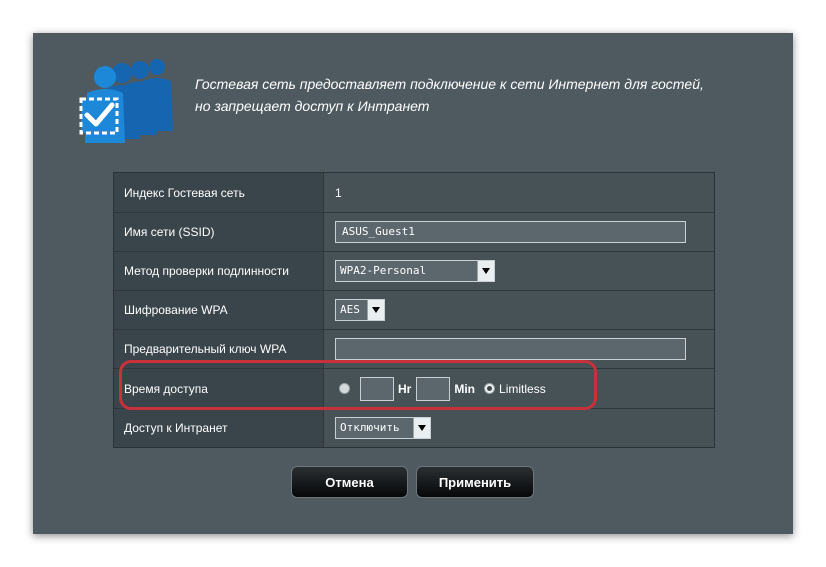  What do you see at coordinates (522, 388) in the screenshot?
I see `limitless-label: Limitless` at bounding box center [522, 388].